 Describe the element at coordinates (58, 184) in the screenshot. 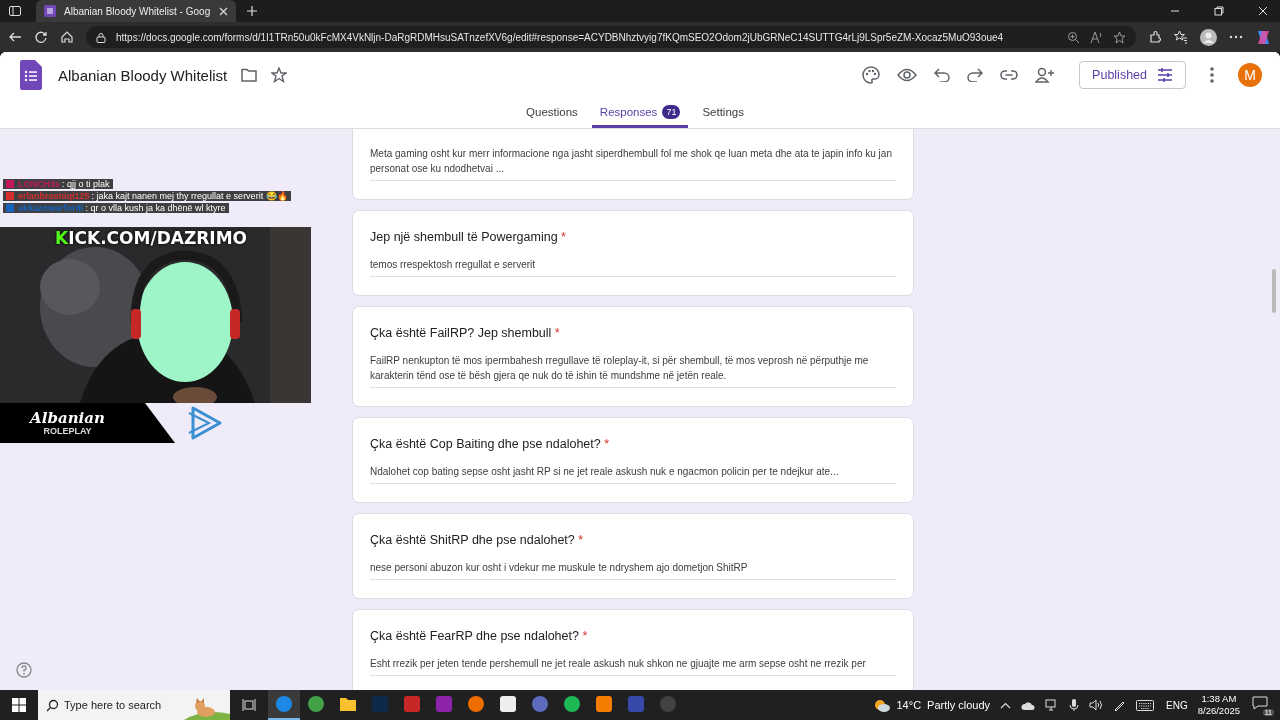

I see `chat-message: LONCH3s : qjj o ti plak` at that location.